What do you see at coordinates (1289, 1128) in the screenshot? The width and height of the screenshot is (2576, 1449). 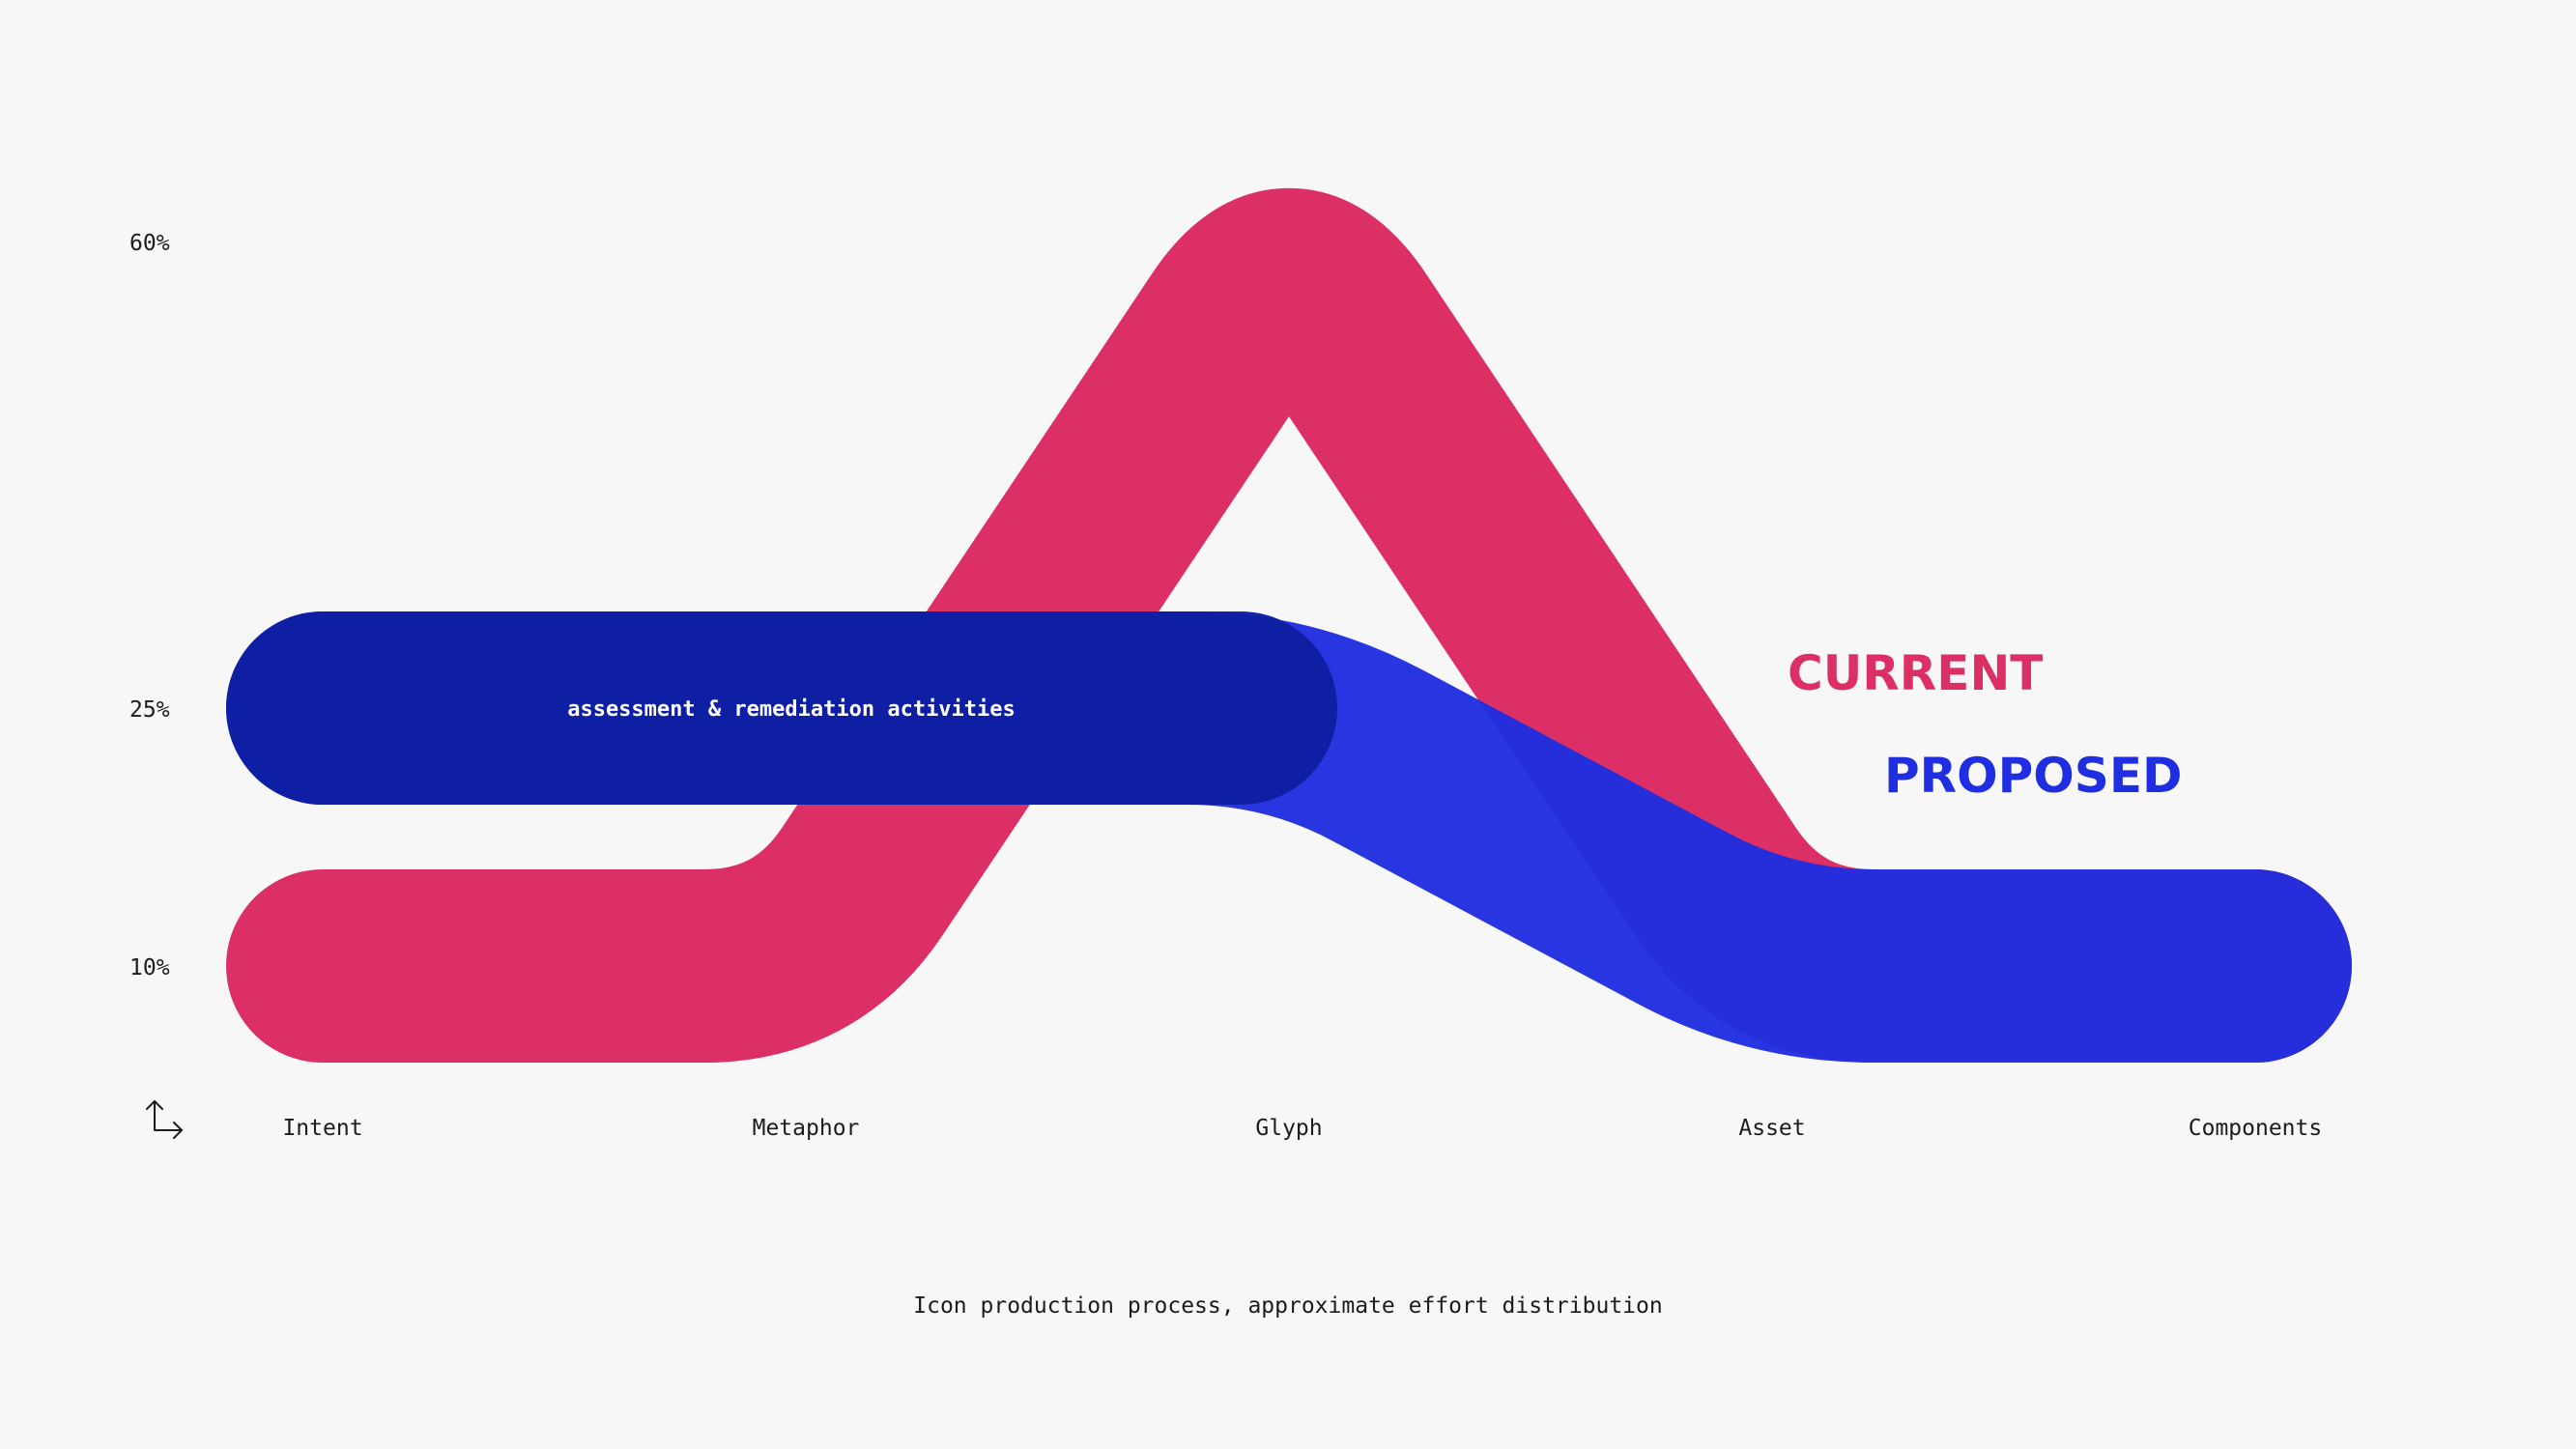 I see `x-tick-label: Glyph` at bounding box center [1289, 1128].